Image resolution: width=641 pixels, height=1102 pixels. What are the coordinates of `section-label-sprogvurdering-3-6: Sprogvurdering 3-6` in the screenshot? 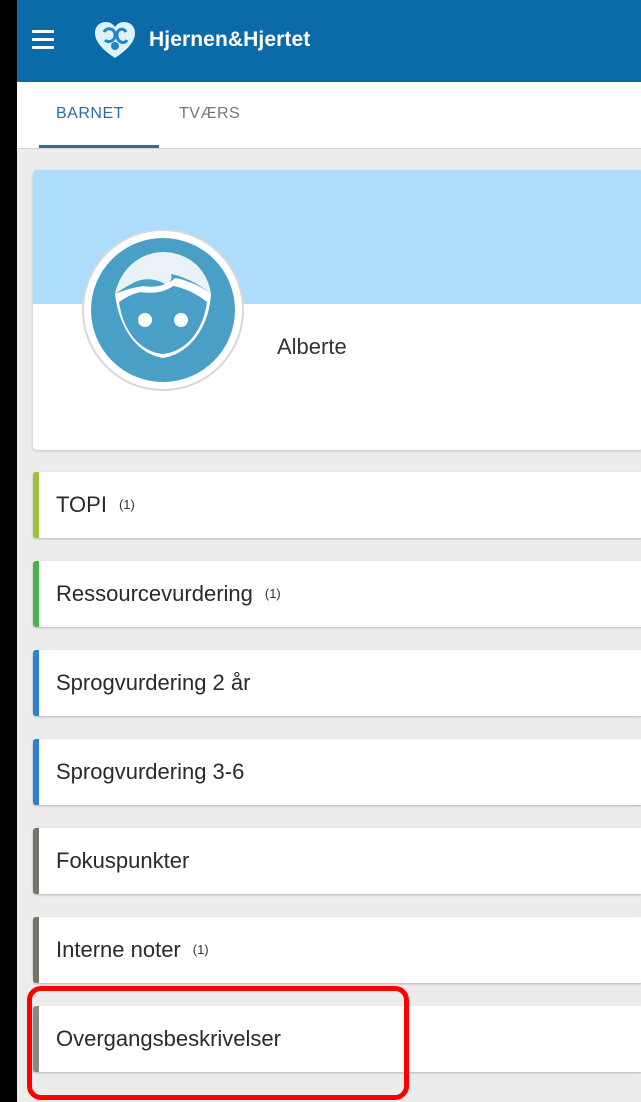 It's located at (150, 772).